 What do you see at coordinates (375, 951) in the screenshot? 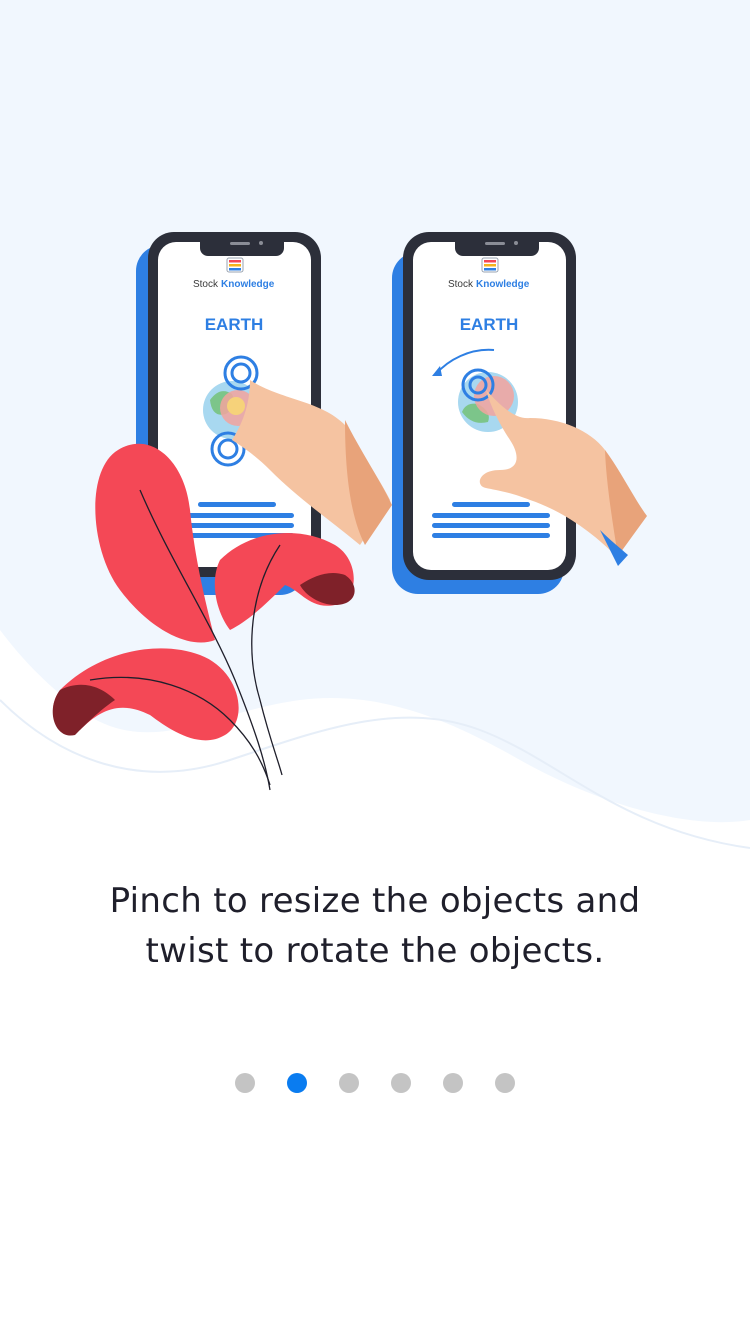
I see `caption-line-2: twist to rotate the objects.` at bounding box center [375, 951].